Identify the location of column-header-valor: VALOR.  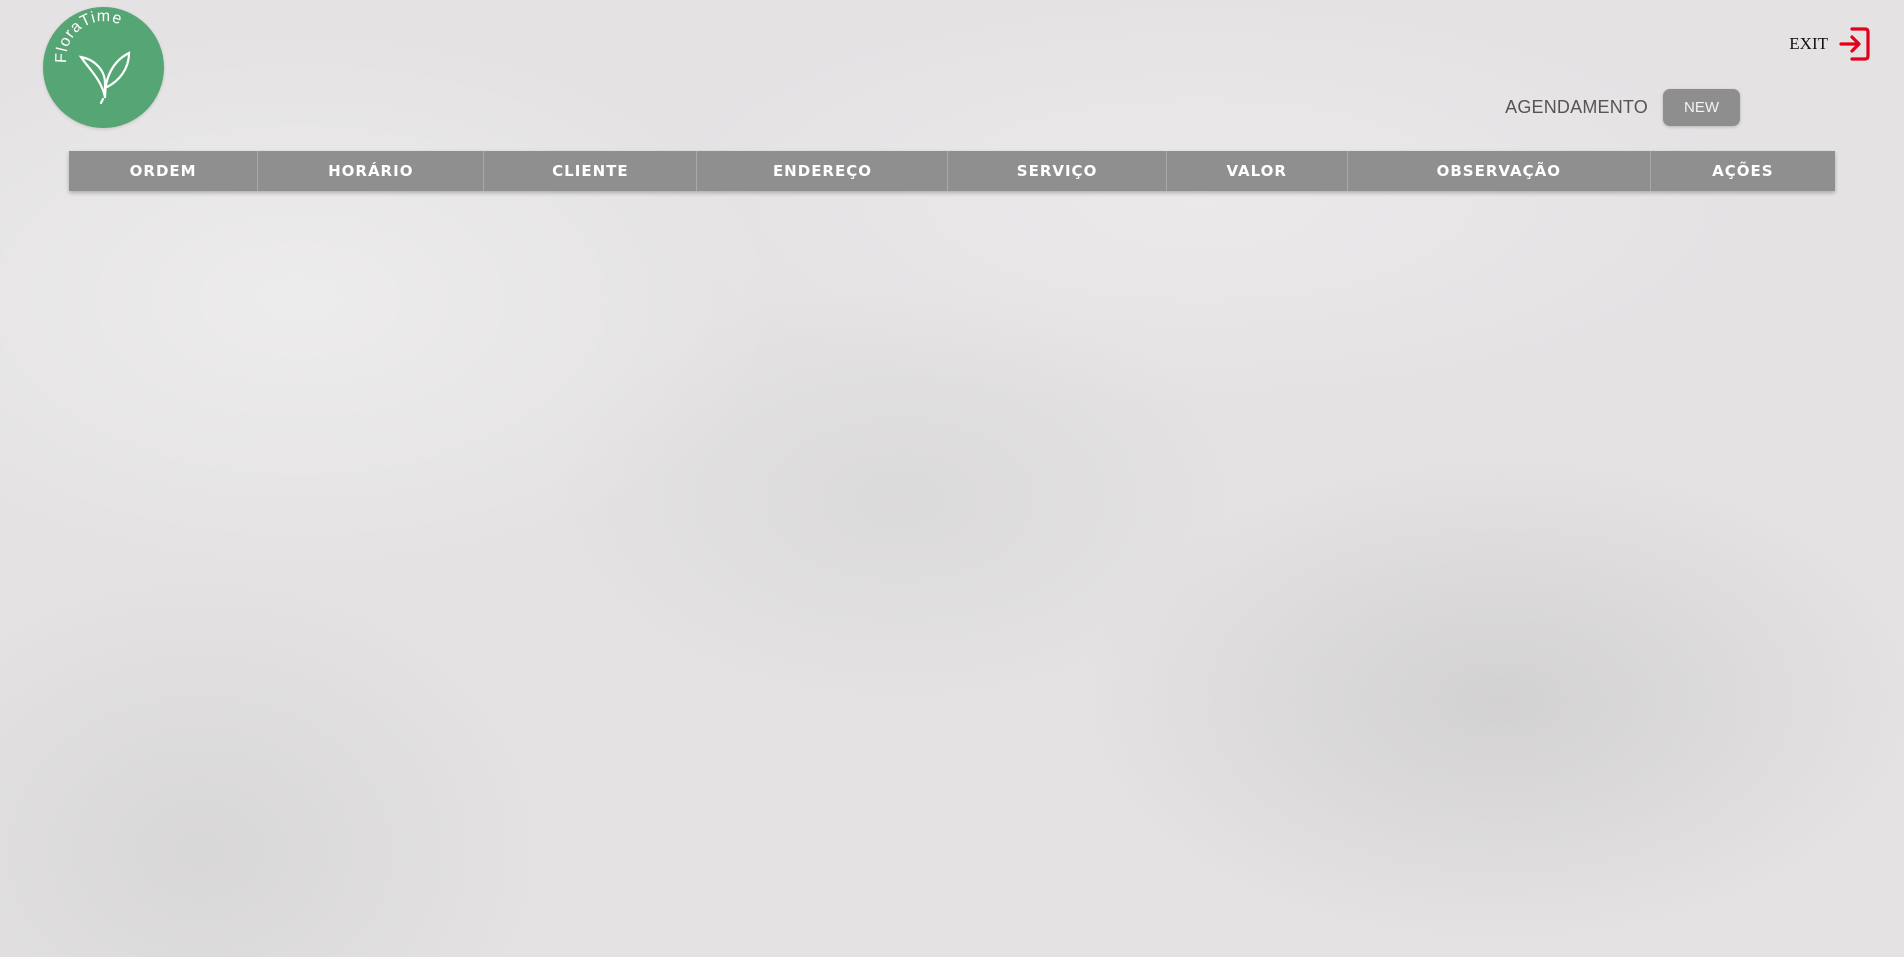
(1257, 171).